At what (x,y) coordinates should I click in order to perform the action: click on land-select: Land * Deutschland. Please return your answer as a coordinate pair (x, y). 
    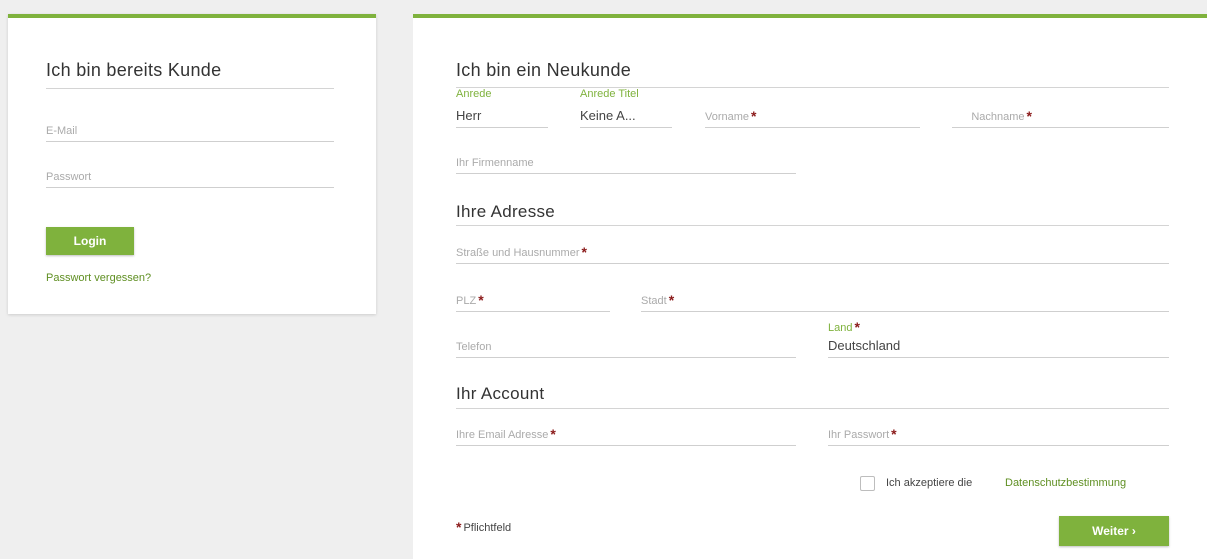
    Looking at the image, I should click on (998, 338).